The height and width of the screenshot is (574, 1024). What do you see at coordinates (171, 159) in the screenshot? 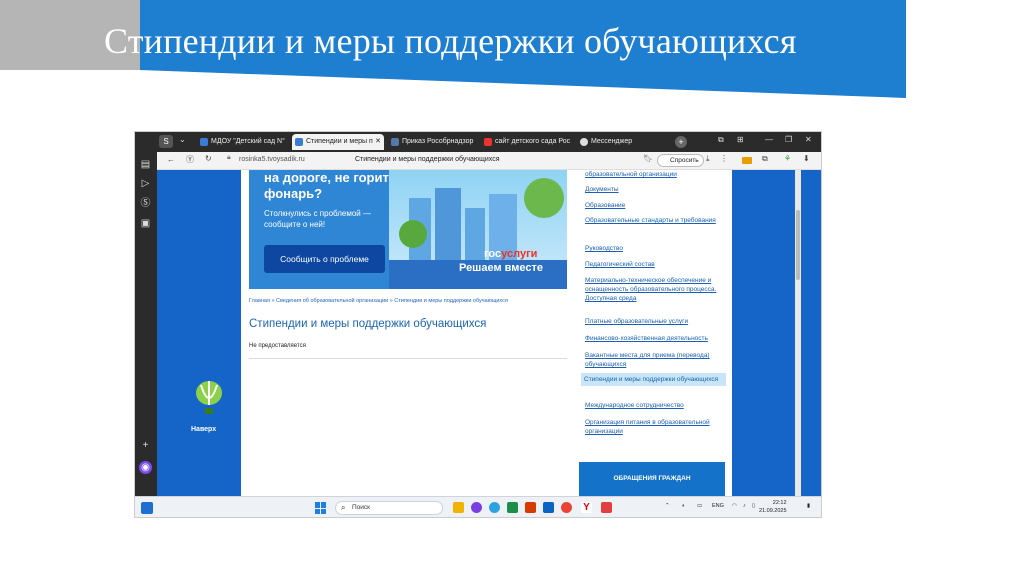
I see `back-icon: ←` at bounding box center [171, 159].